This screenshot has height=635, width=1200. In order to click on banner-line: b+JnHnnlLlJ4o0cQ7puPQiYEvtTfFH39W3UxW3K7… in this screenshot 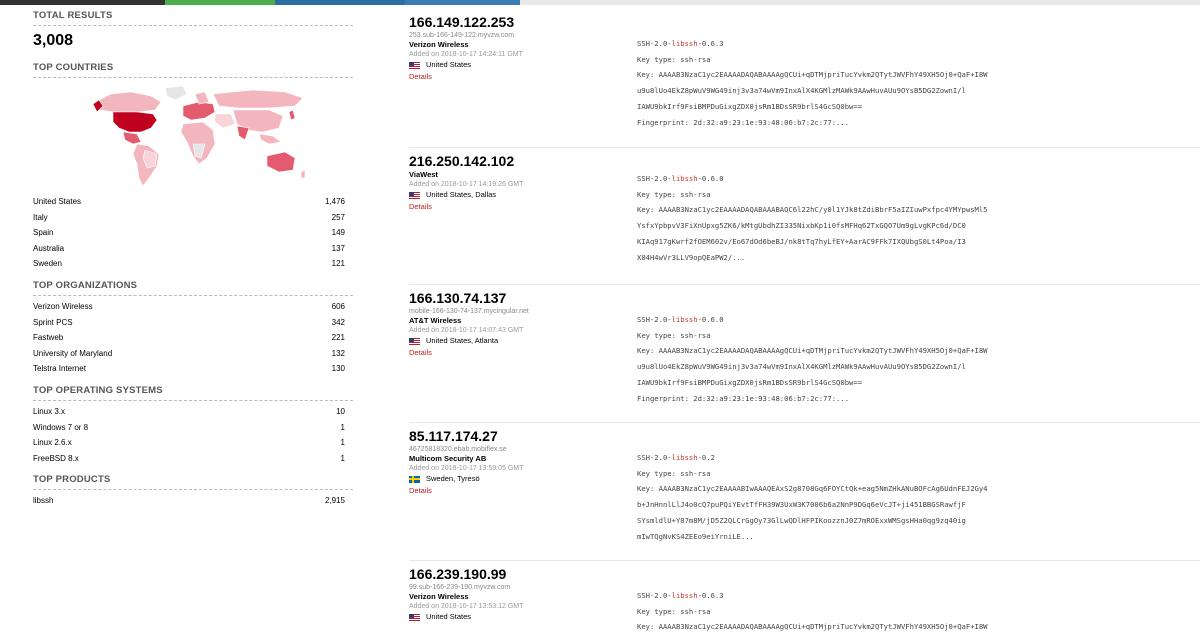, I will do `click(801, 505)`.